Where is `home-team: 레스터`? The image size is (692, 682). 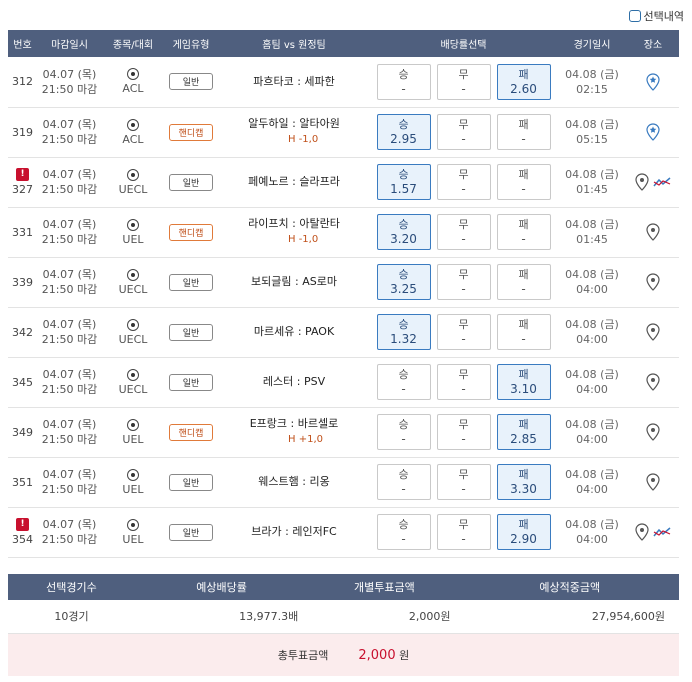 home-team: 레스터 is located at coordinates (278, 381).